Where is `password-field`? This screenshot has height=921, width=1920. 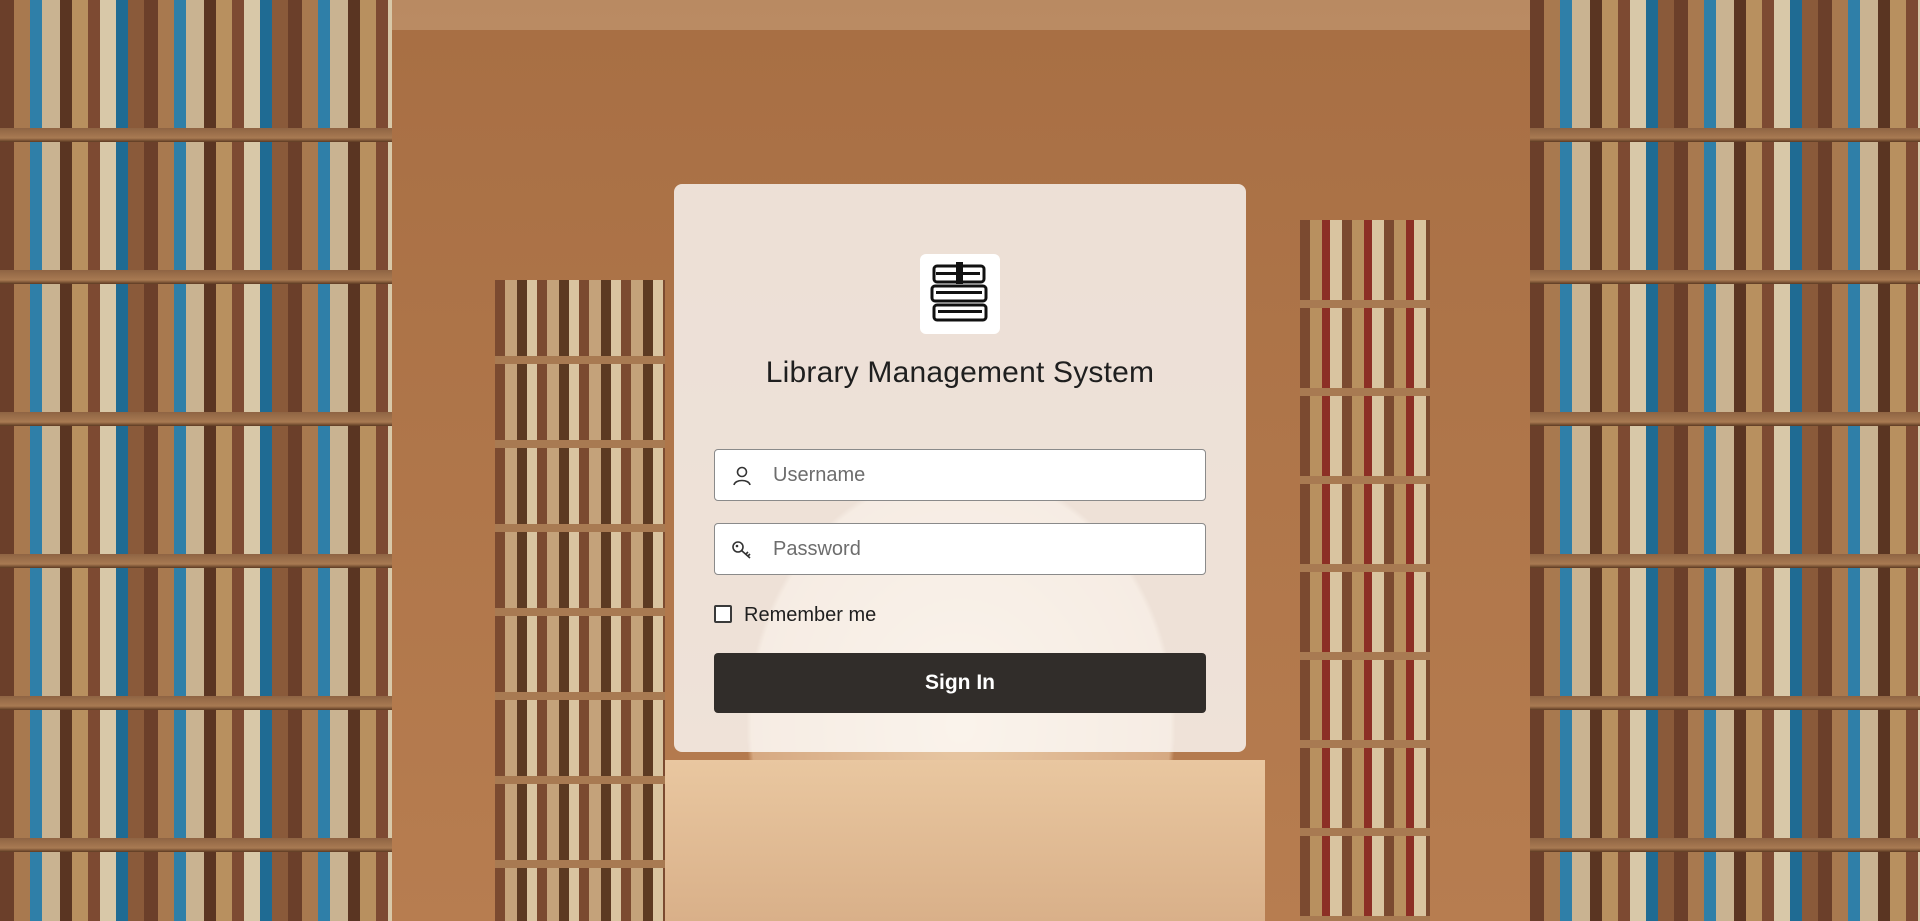 password-field is located at coordinates (960, 549).